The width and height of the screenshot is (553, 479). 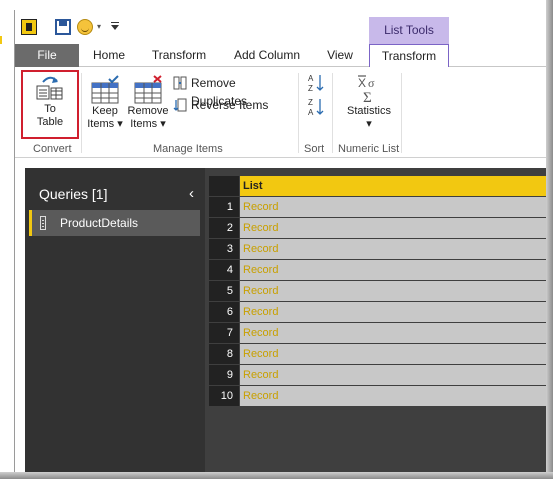 I want to click on row-number: 9, so click(x=224, y=375).